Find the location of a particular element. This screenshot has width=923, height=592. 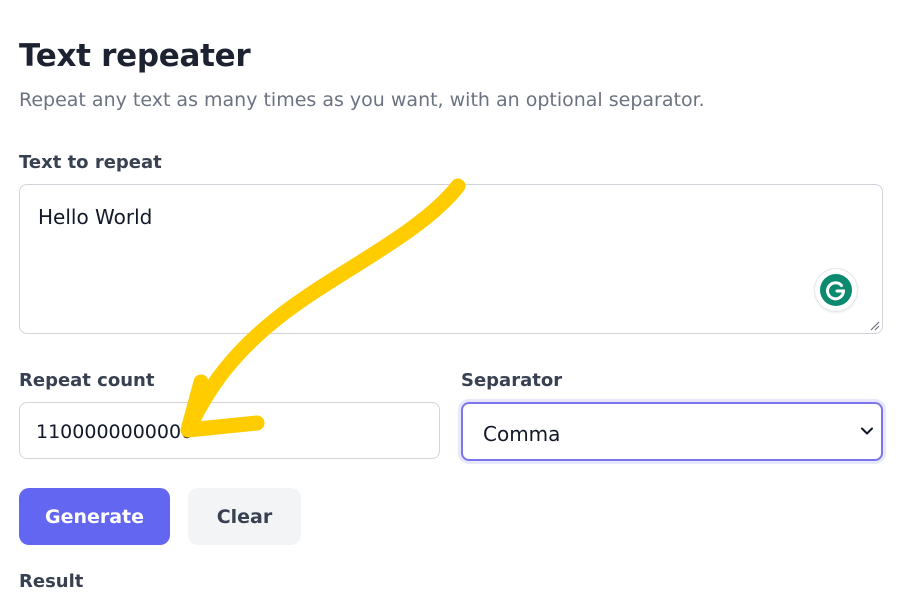

repeat-count-label: Repeat count is located at coordinates (87, 380).